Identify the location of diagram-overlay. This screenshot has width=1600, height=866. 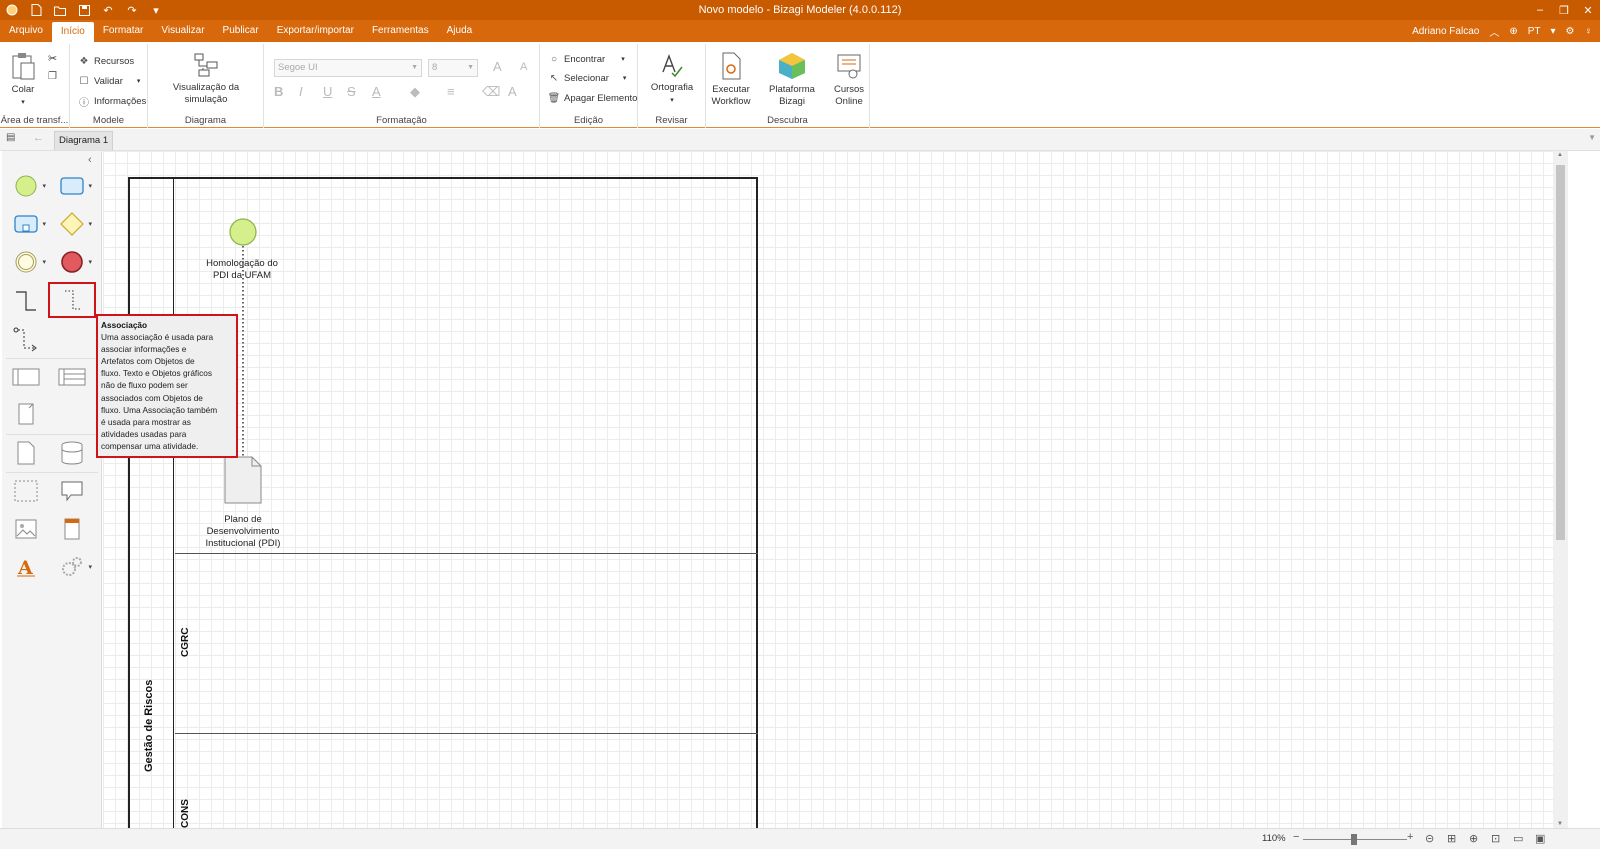
(243, 361).